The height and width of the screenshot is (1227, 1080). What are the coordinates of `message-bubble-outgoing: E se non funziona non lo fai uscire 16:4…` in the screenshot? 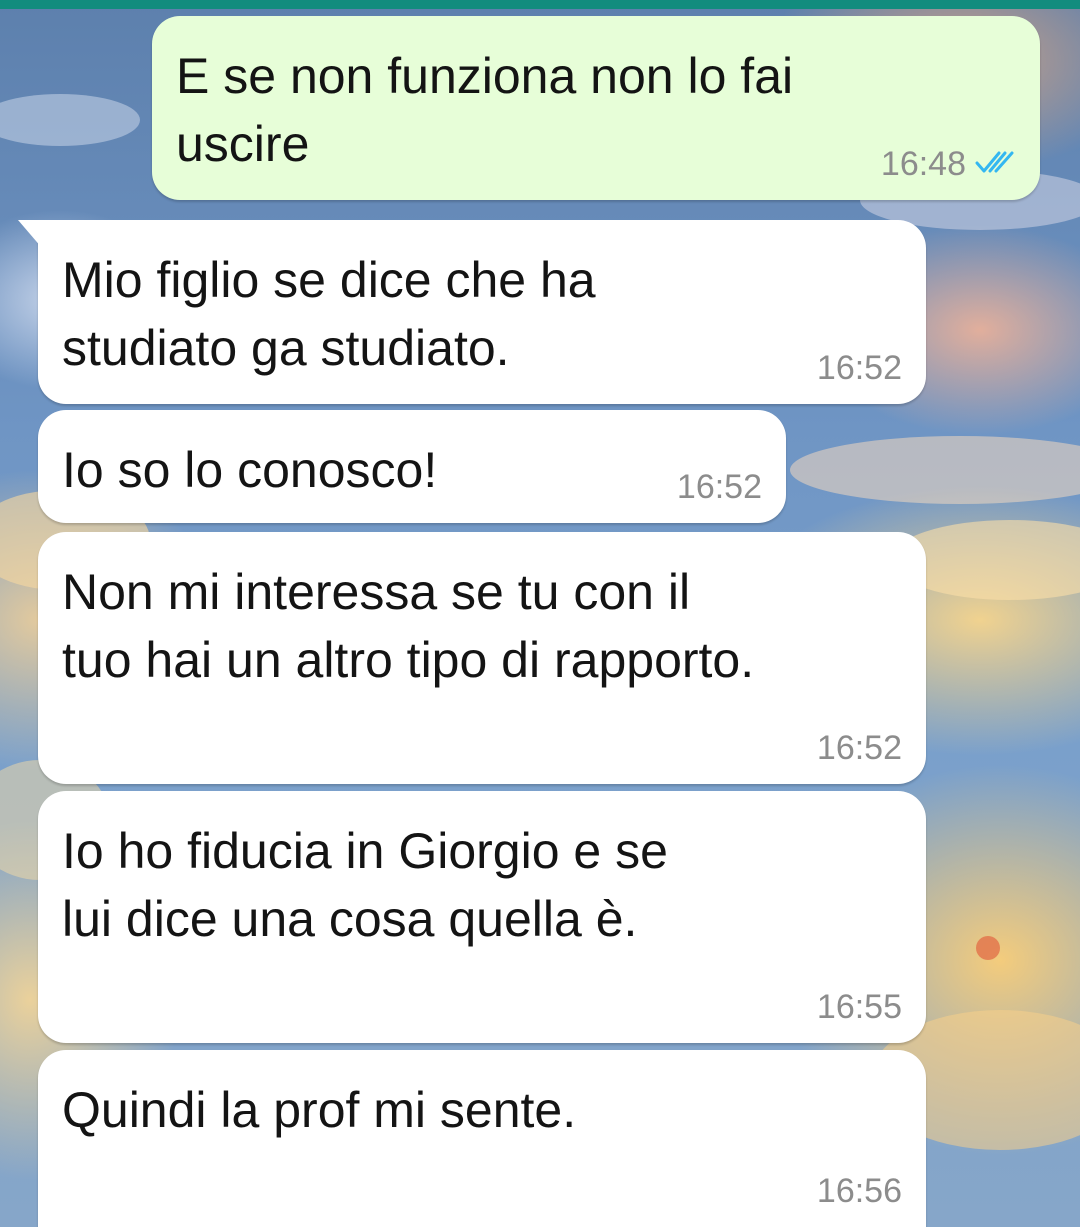 It's located at (596, 108).